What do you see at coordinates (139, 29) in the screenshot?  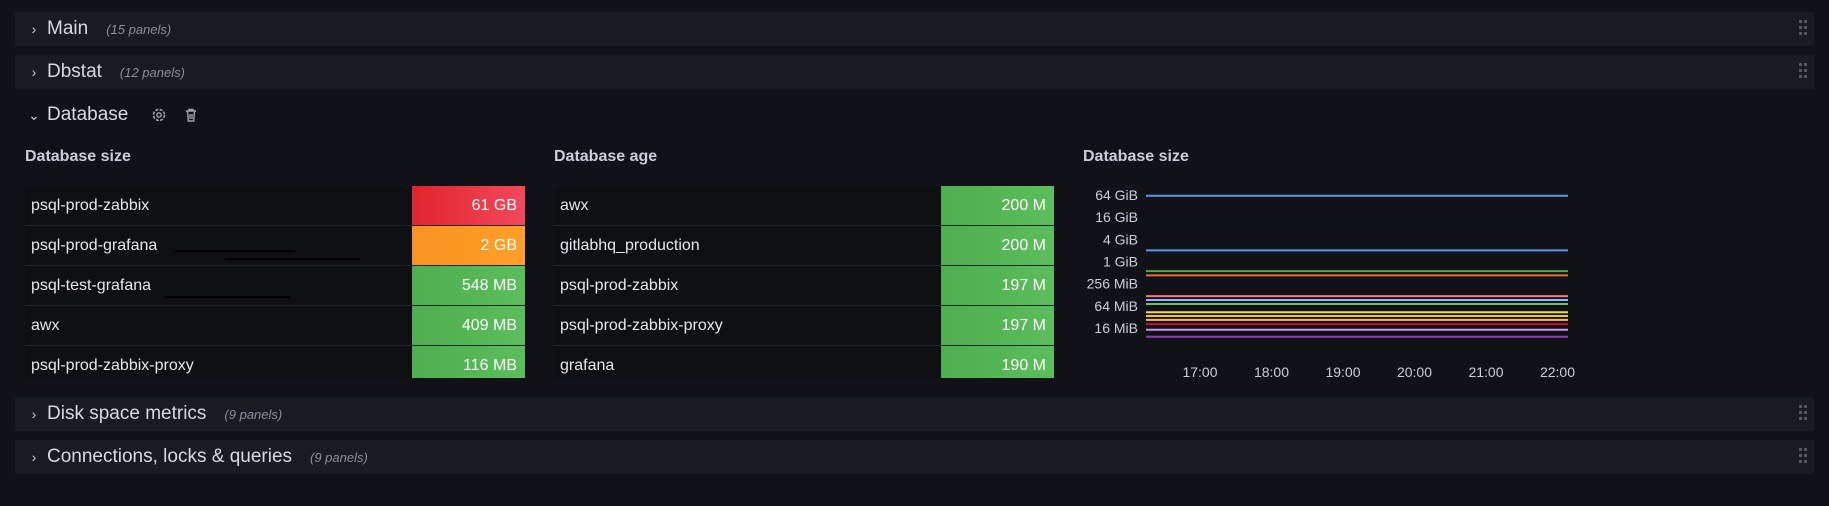 I see `row-panel-count: (15 panels)` at bounding box center [139, 29].